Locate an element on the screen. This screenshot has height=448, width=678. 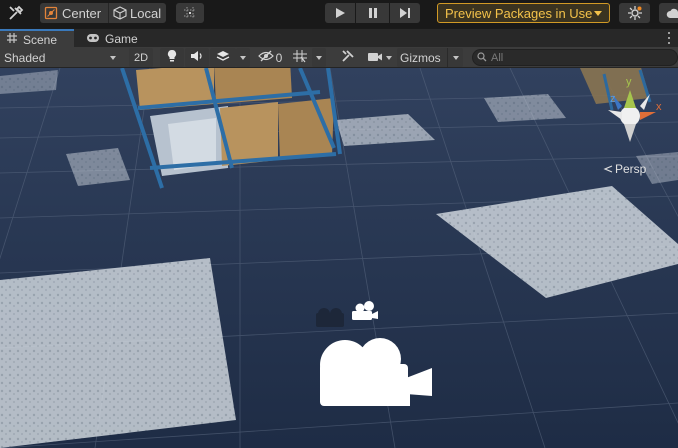
search-icon is located at coordinates (482, 58).